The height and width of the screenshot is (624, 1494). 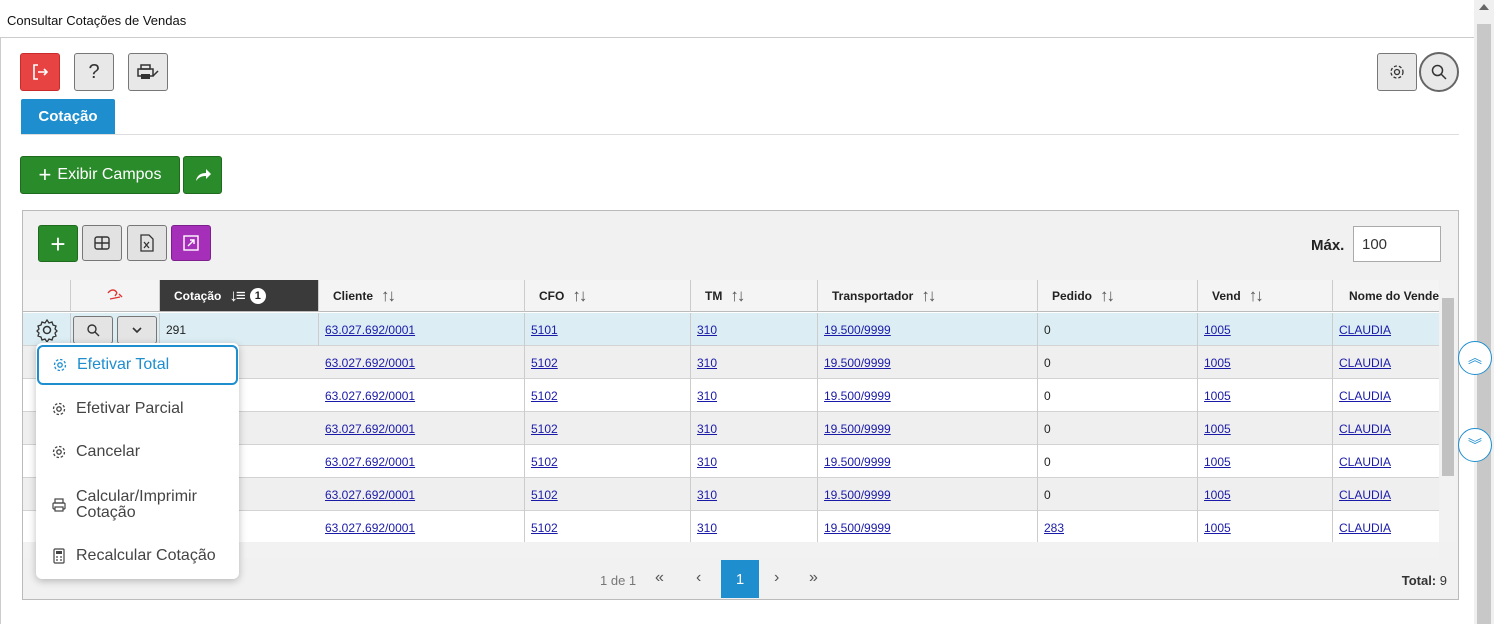 I want to click on link-cfo: 5101, so click(x=544, y=330).